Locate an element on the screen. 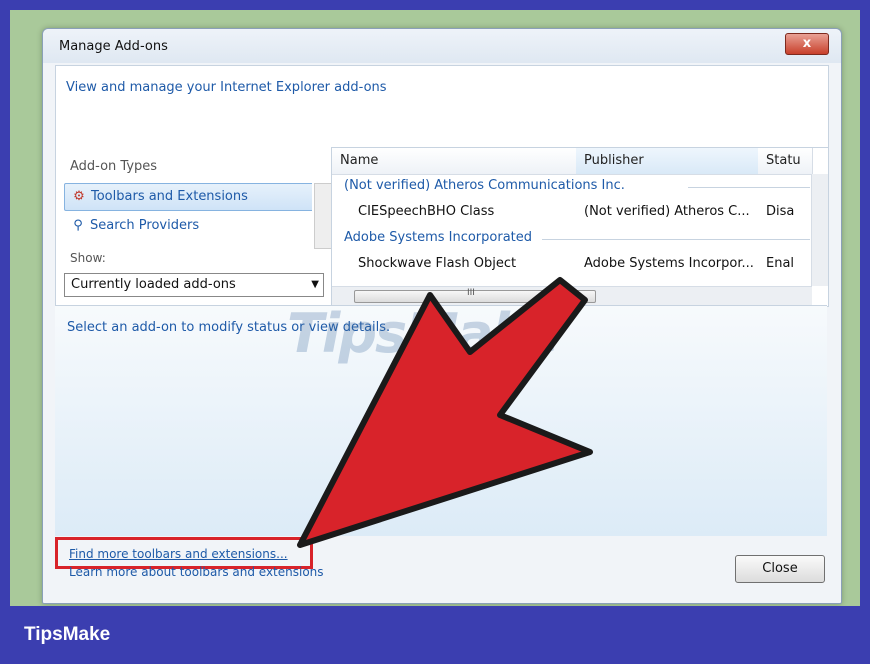 This screenshot has width=870, height=664. type-label: Toolbars and Extensions is located at coordinates (169, 196).